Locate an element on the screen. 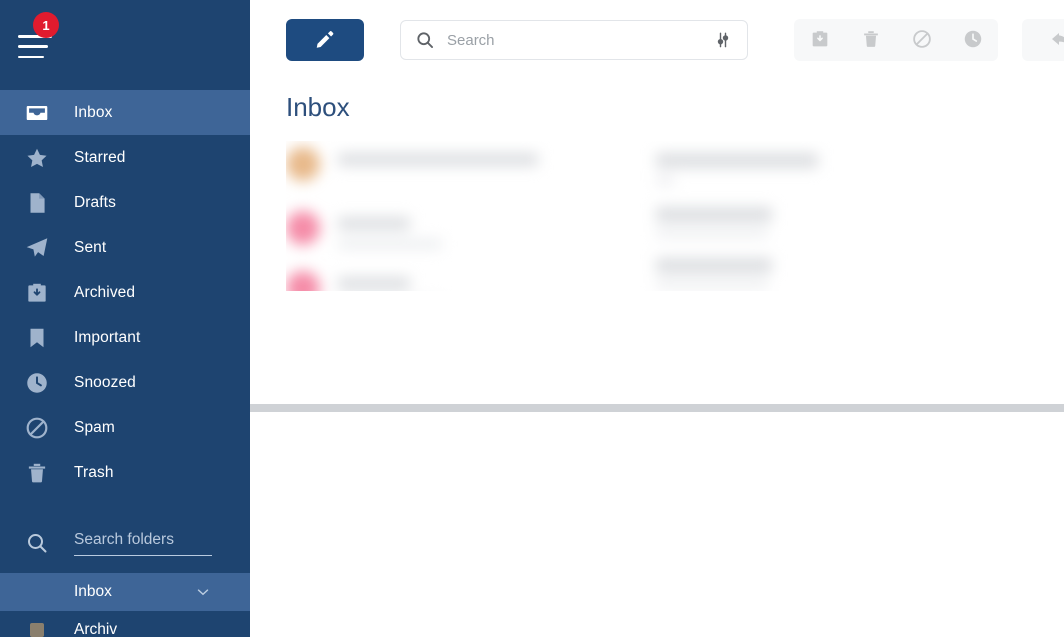 The height and width of the screenshot is (637, 1064). reply-button is located at coordinates (1043, 40).